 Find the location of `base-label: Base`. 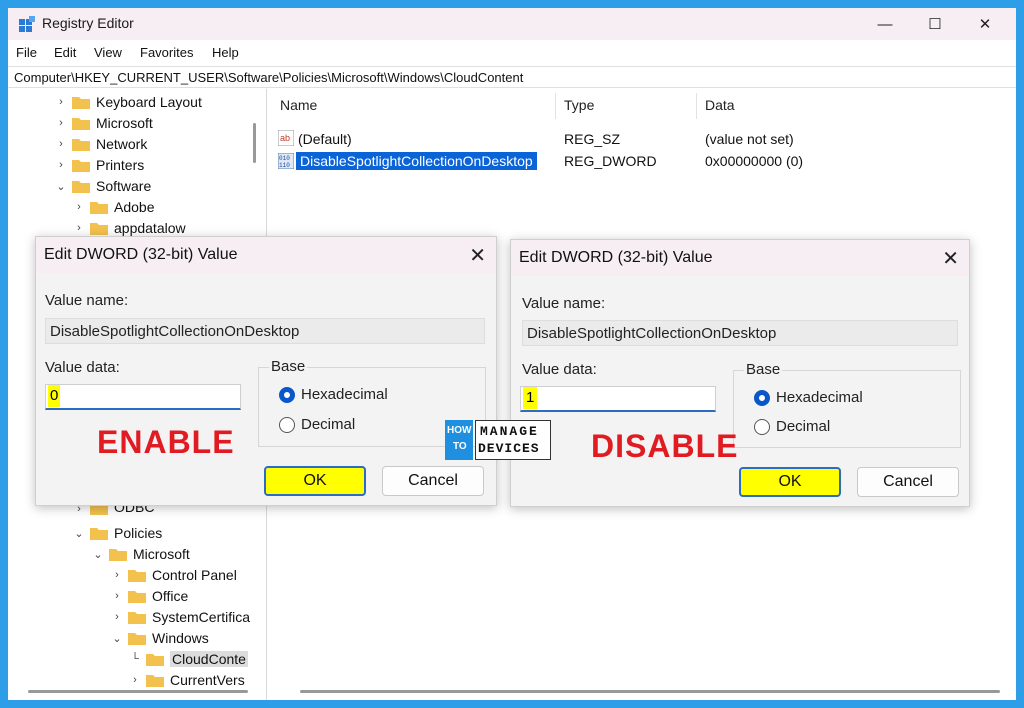

base-label: Base is located at coordinates (763, 369).